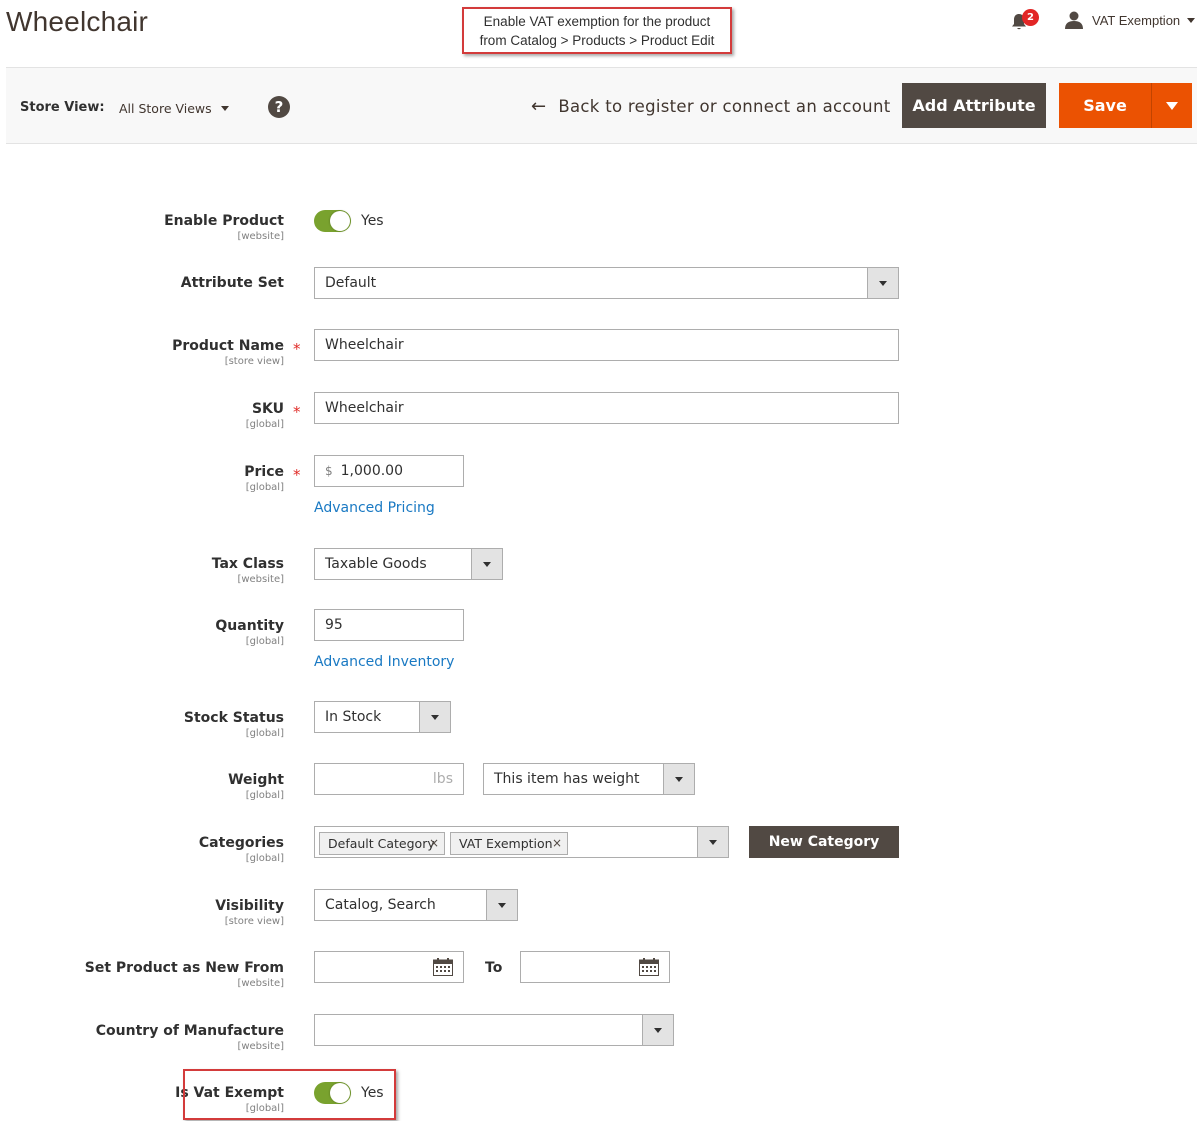 Image resolution: width=1197 pixels, height=1121 pixels. Describe the element at coordinates (264, 472) in the screenshot. I see `field-label: Price` at that location.